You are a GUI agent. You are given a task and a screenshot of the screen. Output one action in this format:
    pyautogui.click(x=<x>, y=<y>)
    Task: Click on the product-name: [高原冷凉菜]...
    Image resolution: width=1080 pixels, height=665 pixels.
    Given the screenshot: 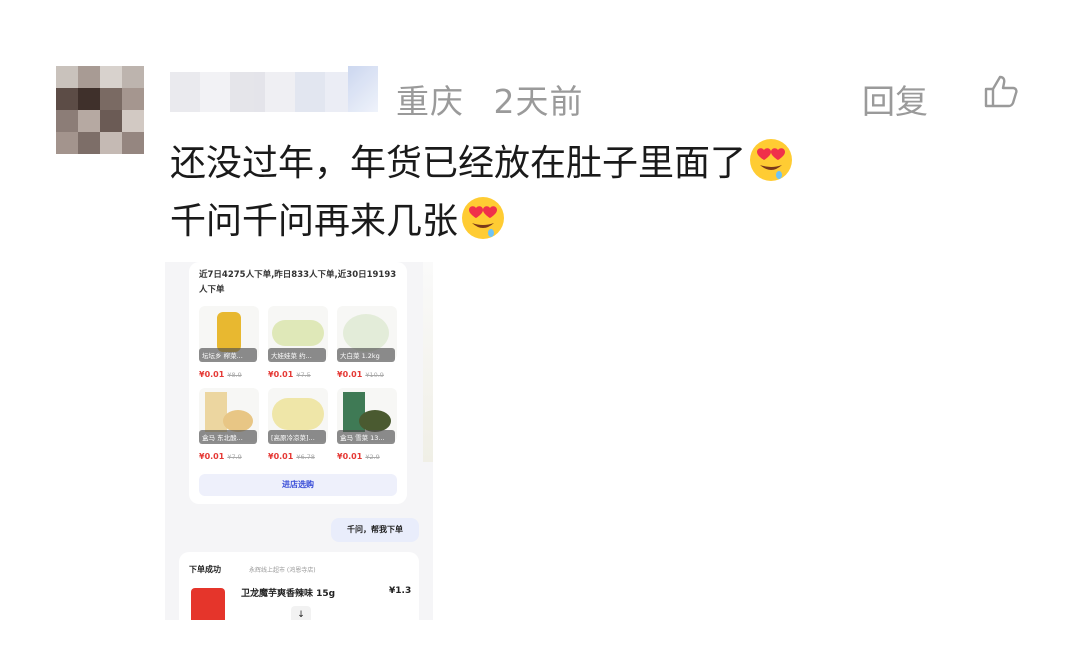 What is the action you would take?
    pyautogui.click(x=297, y=437)
    